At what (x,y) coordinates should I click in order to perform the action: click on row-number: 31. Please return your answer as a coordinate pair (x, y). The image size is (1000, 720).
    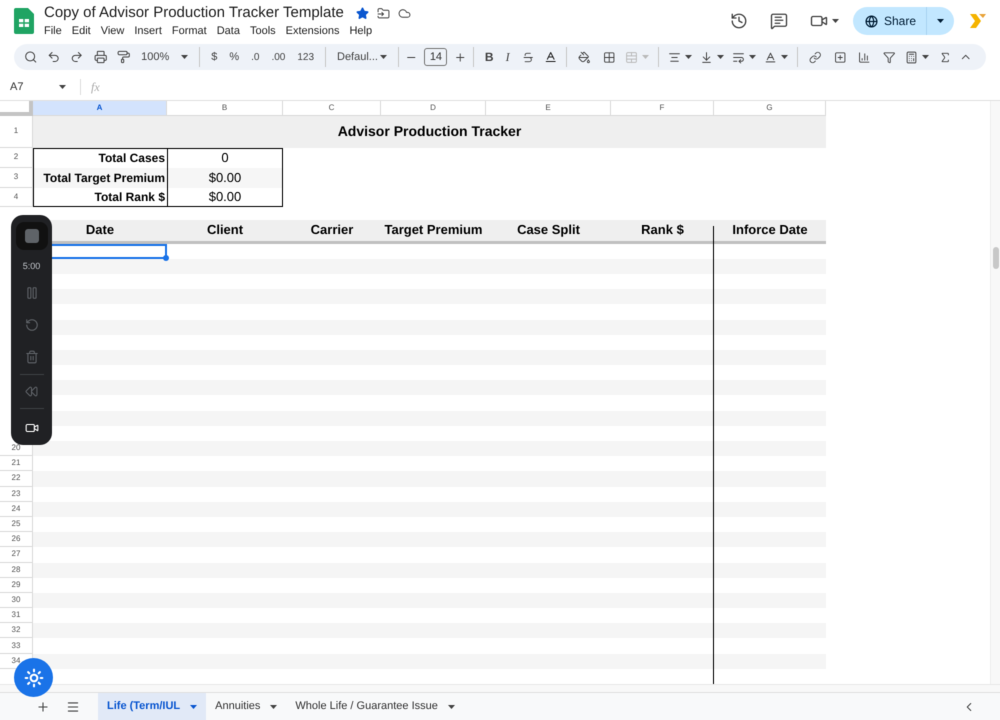
    Looking at the image, I should click on (16, 615).